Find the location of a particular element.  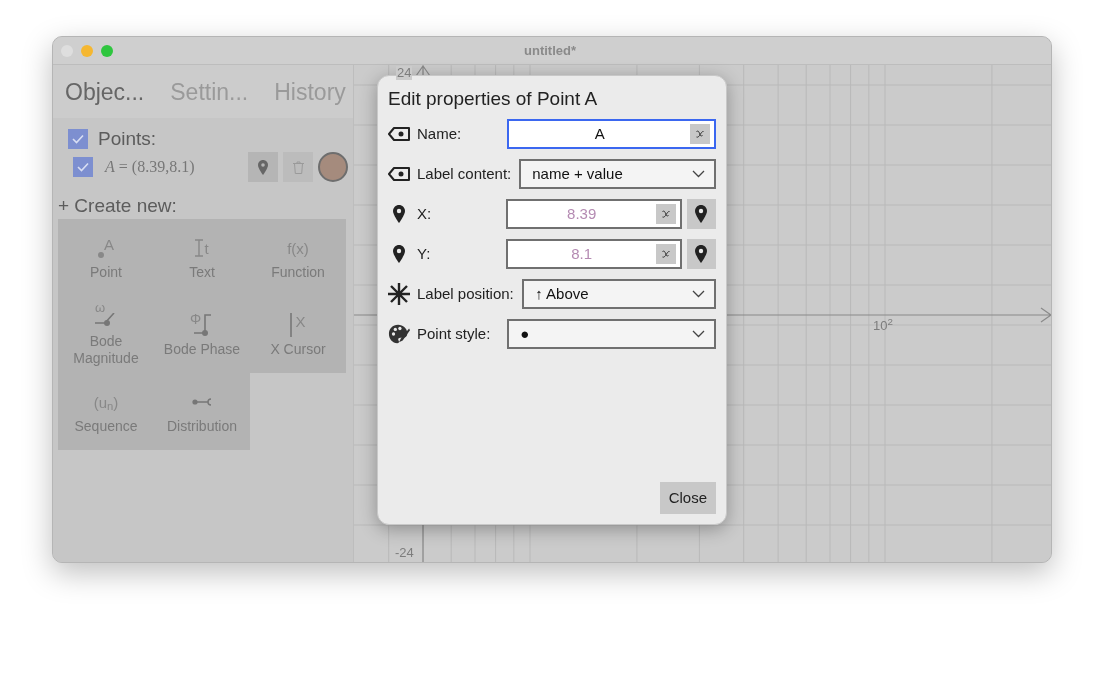

dropdown: ↑ Above is located at coordinates (619, 294).